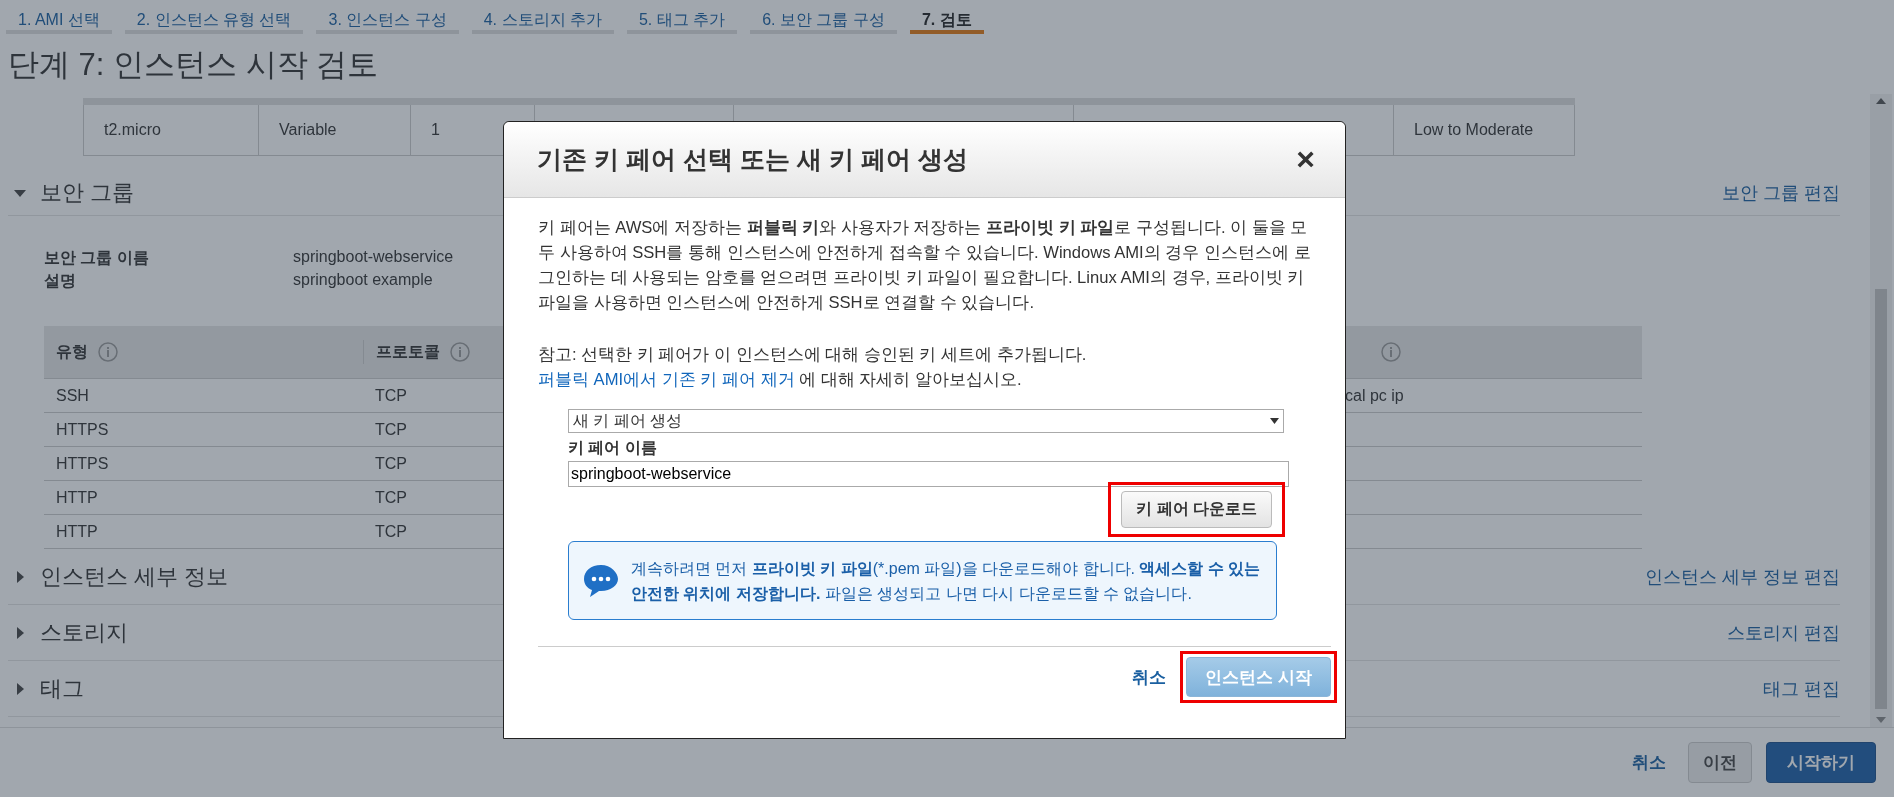 The image size is (1894, 797). Describe the element at coordinates (373, 257) in the screenshot. I see `field-value: springboot-webservice` at that location.